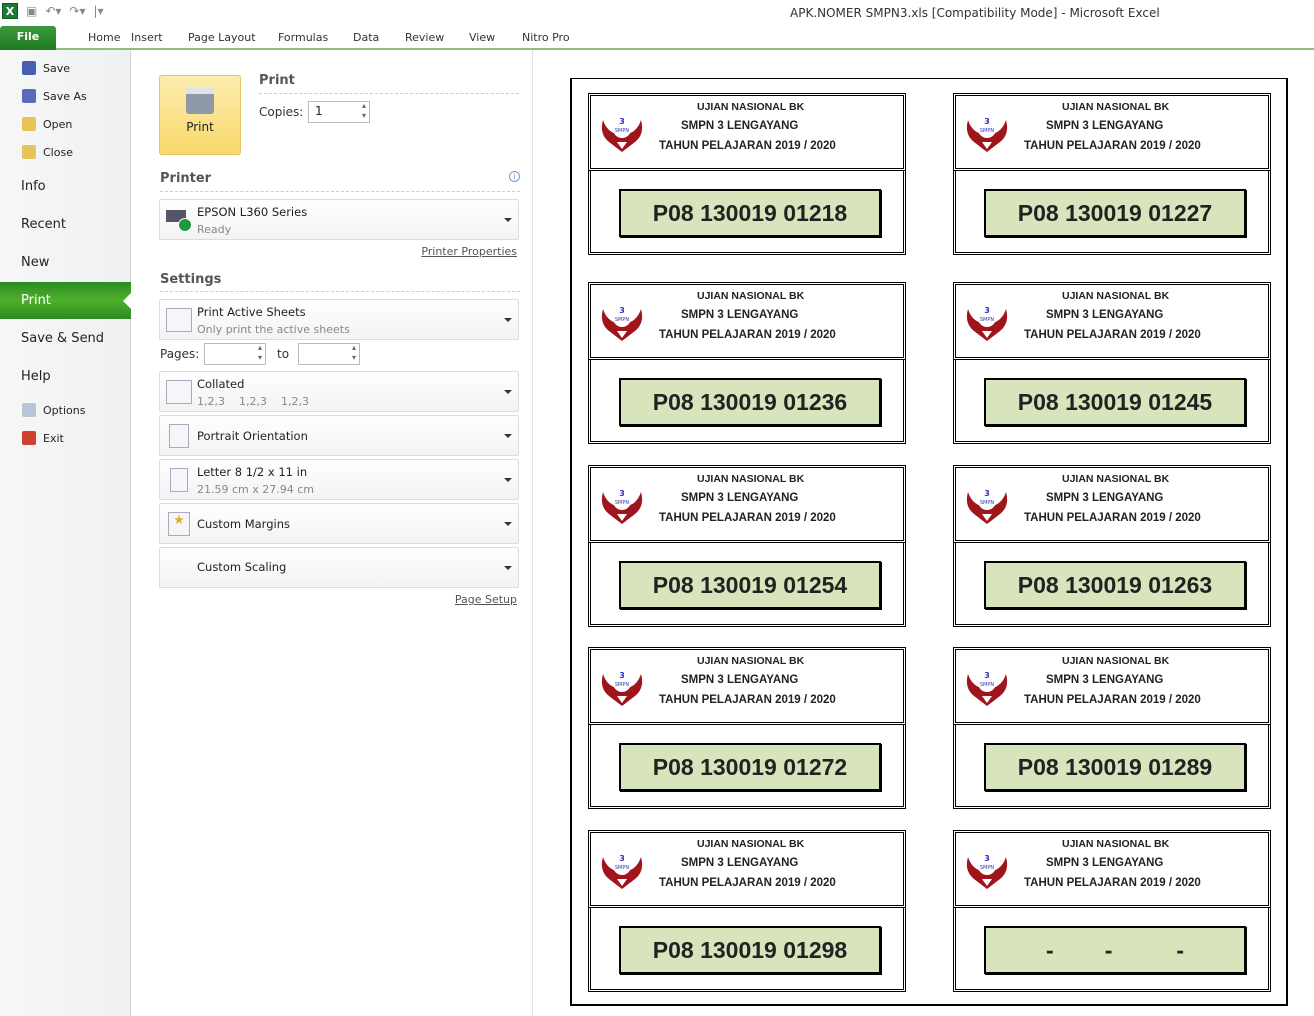 The width and height of the screenshot is (1314, 1016). What do you see at coordinates (65, 438) in the screenshot?
I see `sidebar-item-exit: Exit` at bounding box center [65, 438].